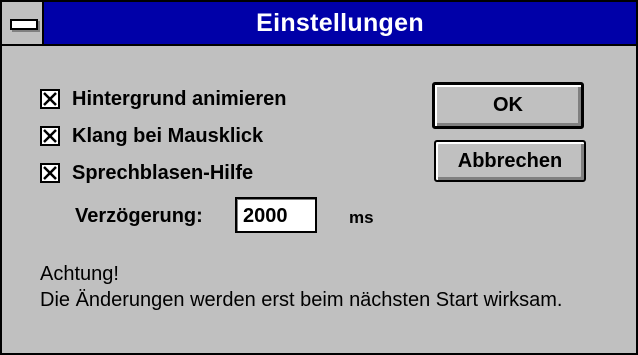  I want to click on ok-button: OK, so click(508, 105).